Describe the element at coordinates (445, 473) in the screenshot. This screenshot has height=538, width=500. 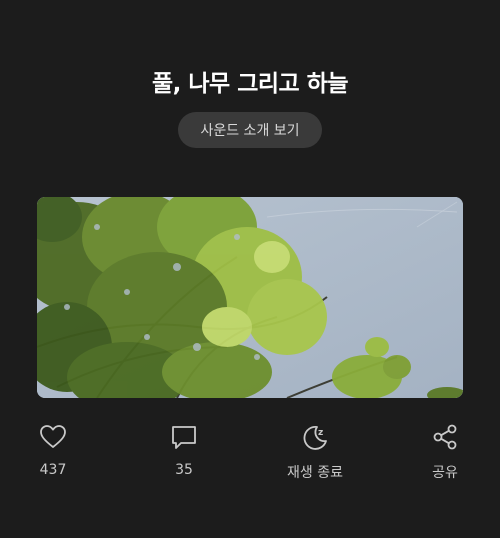
I see `share-label: 공유` at that location.